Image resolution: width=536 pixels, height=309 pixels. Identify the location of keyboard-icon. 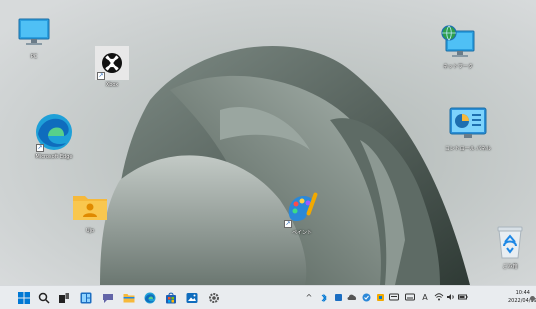
(394, 298).